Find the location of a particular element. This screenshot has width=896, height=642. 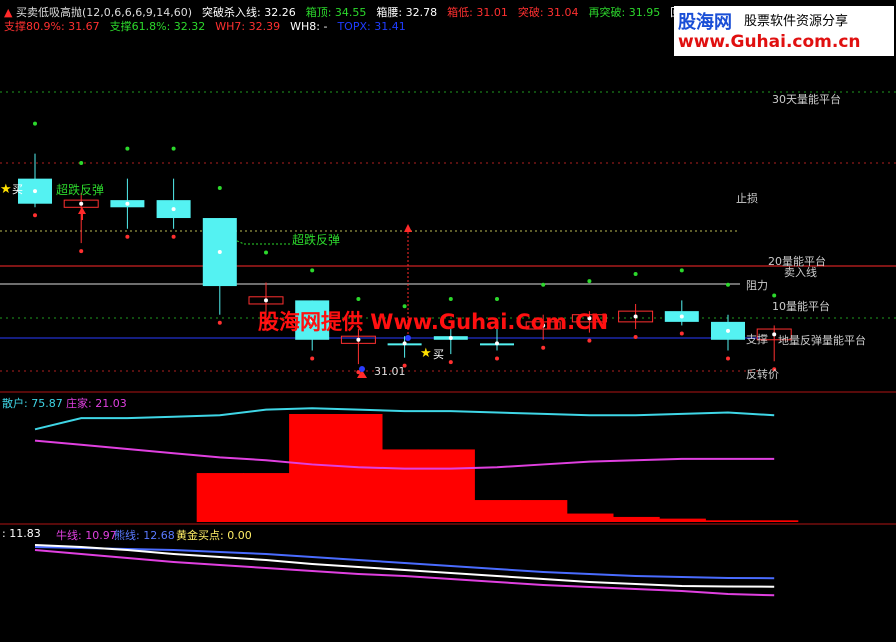

buy-signal-label-2: 买 is located at coordinates (438, 354).